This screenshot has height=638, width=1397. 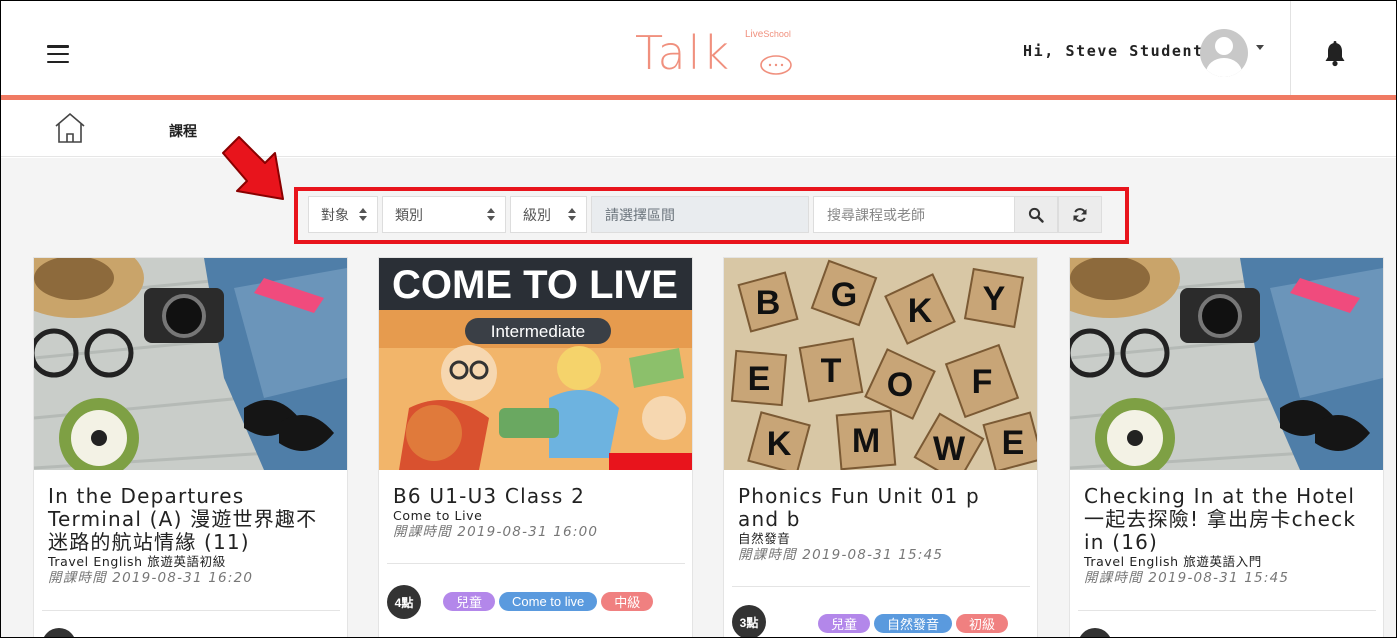 I want to click on logo-text: Talk, so click(x=683, y=53).